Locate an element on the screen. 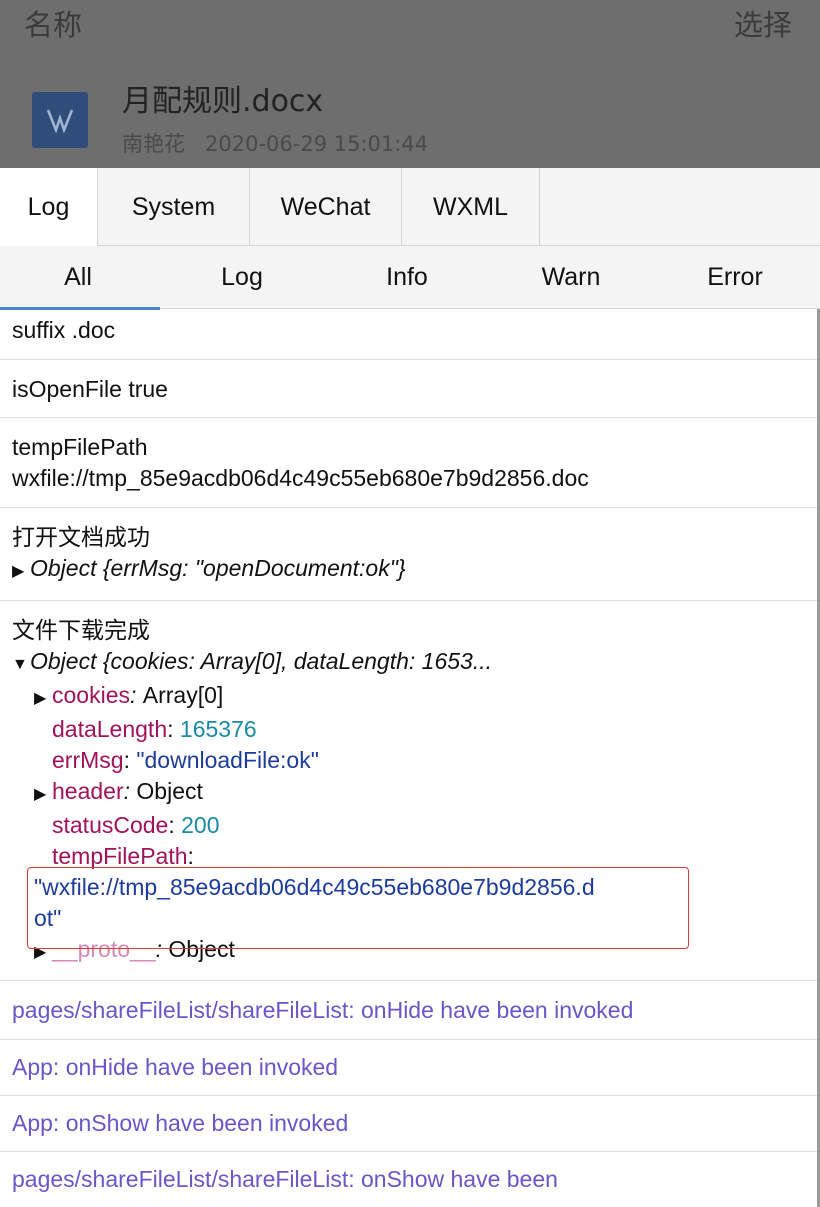 The image size is (820, 1207). filter-log: Log is located at coordinates (242, 277).